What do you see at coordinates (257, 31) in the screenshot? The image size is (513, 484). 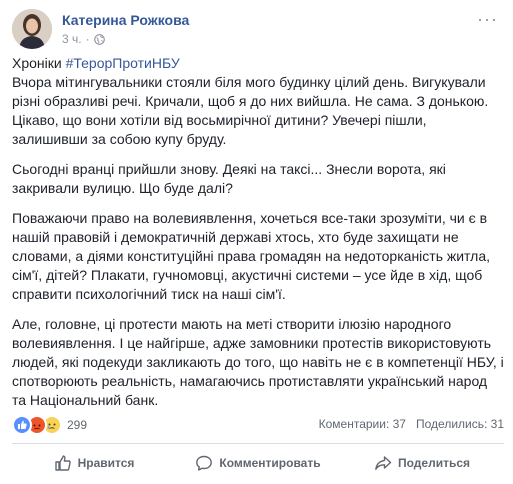 I see `post-header: Катерина Рожкова 3 ч. · ···` at bounding box center [257, 31].